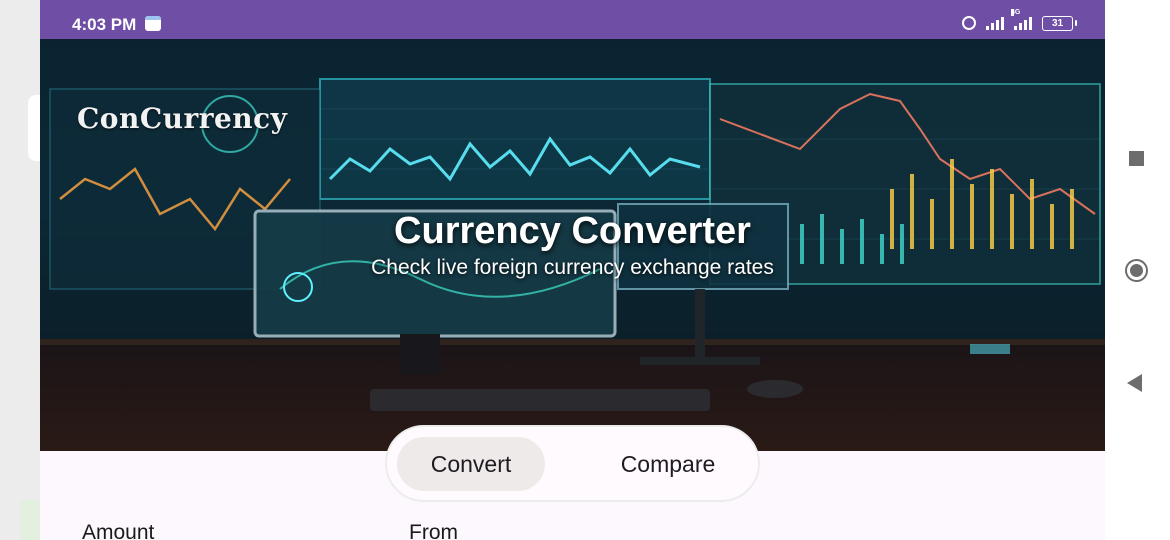 The image size is (1170, 540). I want to click on network-type-label: 4G, so click(1016, 12).